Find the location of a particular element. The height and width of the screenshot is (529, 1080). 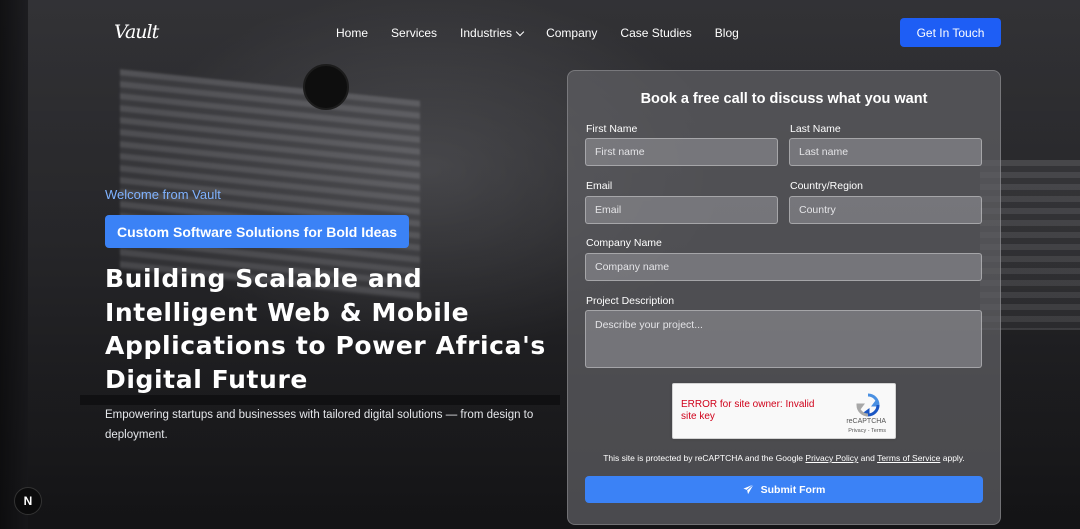

email-input is located at coordinates (681, 210).